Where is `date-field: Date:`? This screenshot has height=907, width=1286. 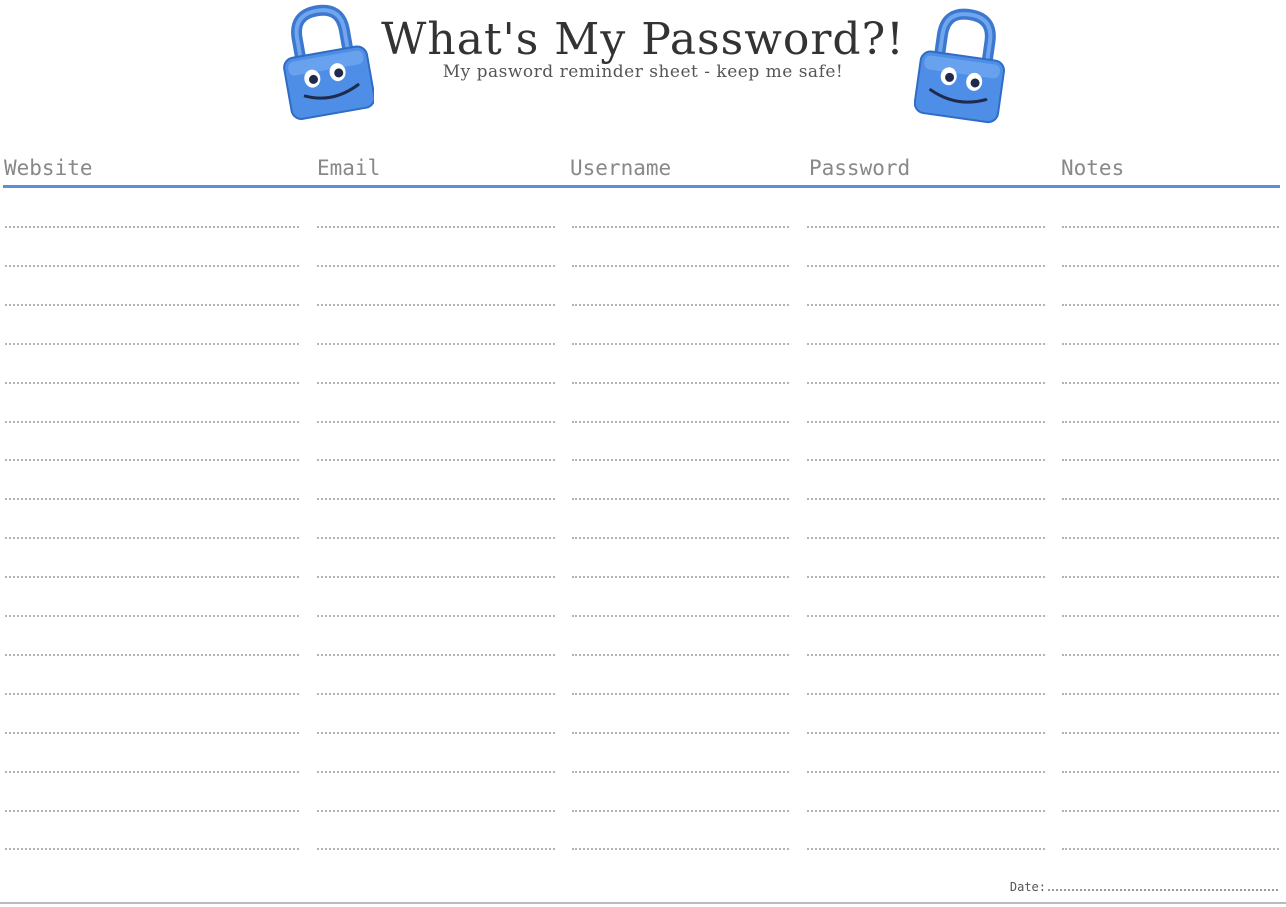
date-field: Date: is located at coordinates (1144, 887).